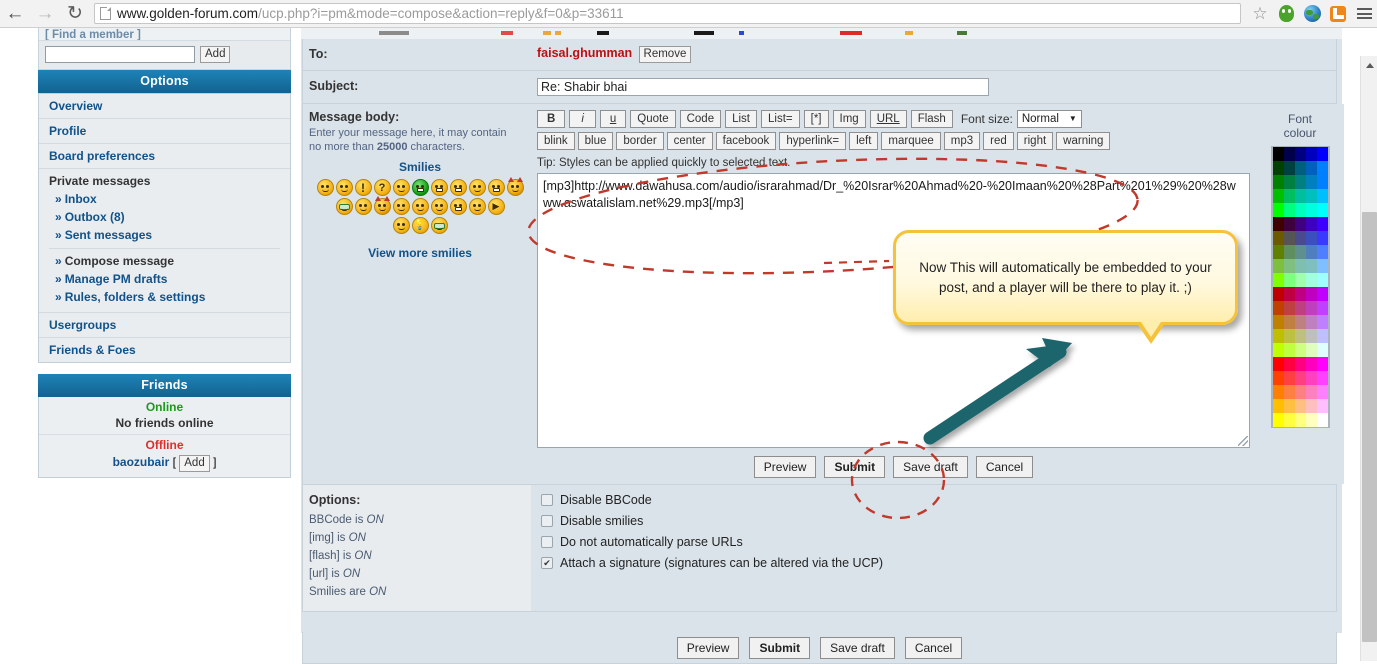 This screenshot has width=1377, height=664. Describe the element at coordinates (938, 542) in the screenshot. I see `checkbox-row-no-parse-urls: Do not automatically parse URLs` at that location.